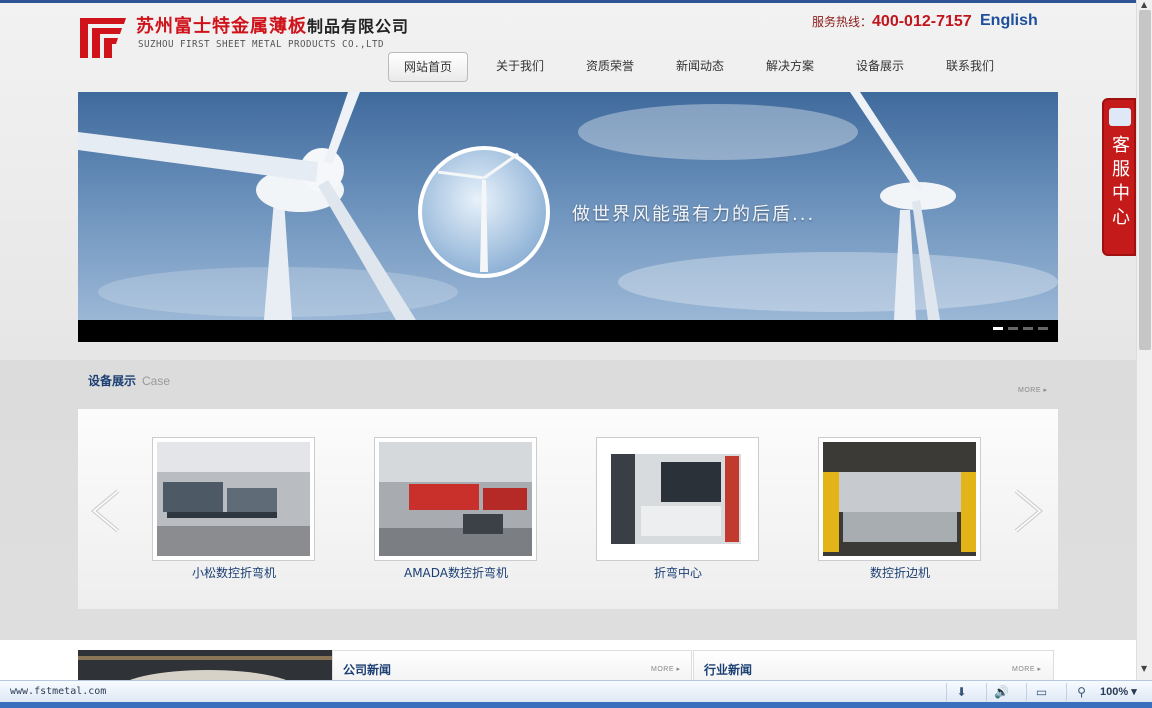 This screenshot has height=708, width=1152. I want to click on company-name-cn: 苏州富士特金属薄板制品有限公司, so click(273, 26).